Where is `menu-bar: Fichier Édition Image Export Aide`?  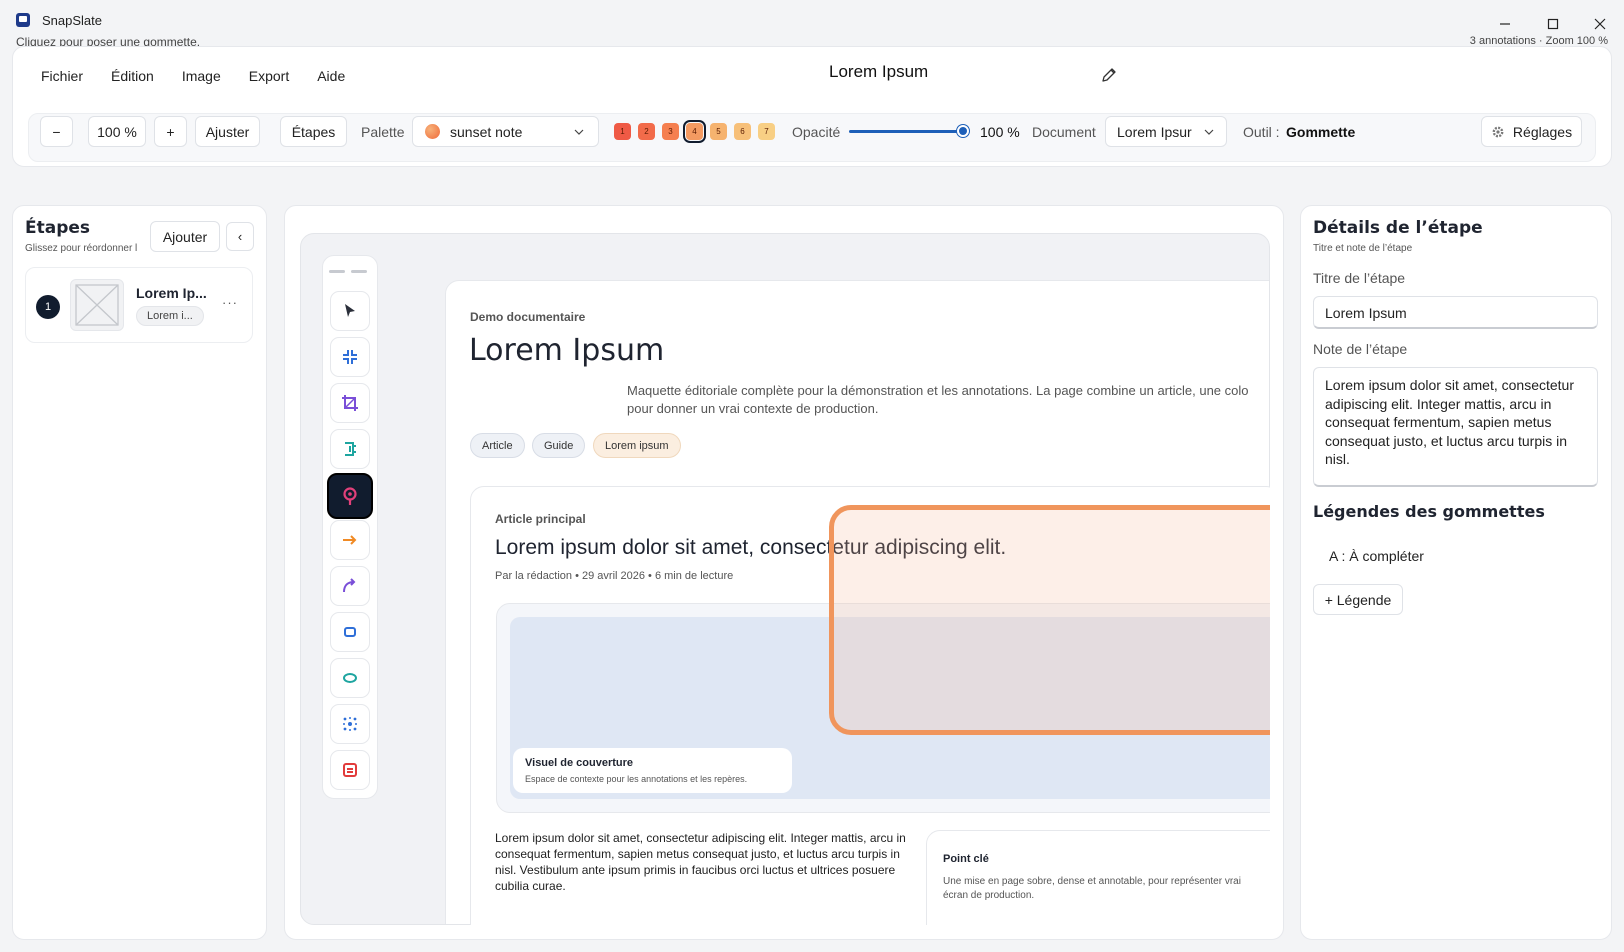 menu-bar: Fichier Édition Image Export Aide is located at coordinates (193, 76).